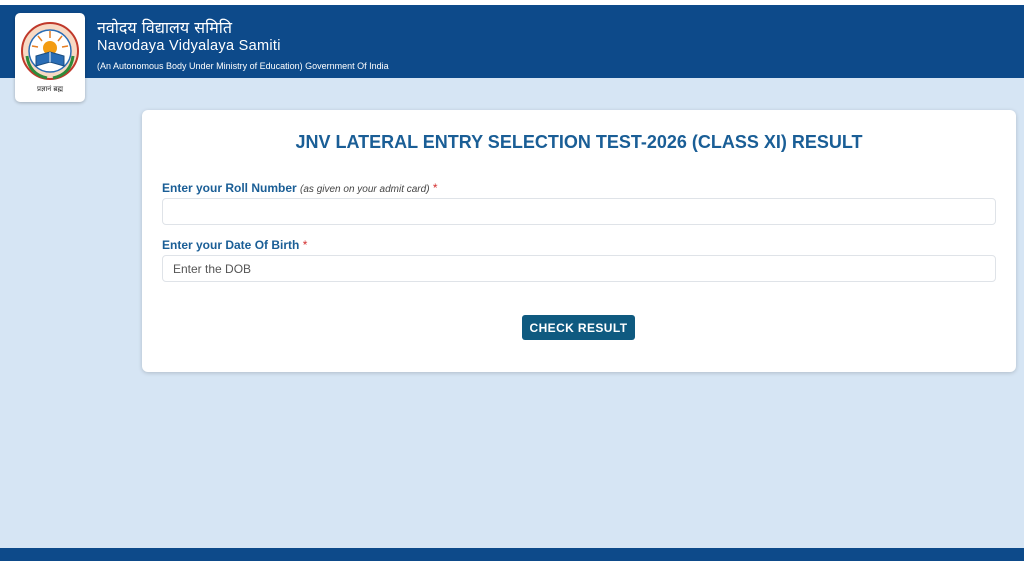  I want to click on dob-input, so click(579, 268).